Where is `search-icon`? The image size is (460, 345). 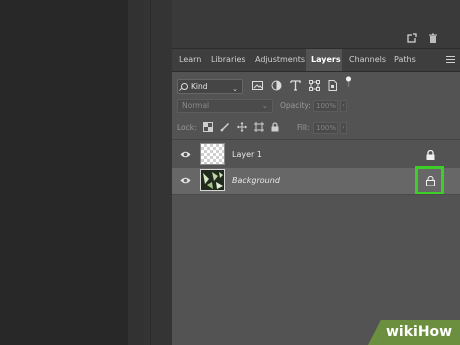 search-icon is located at coordinates (184, 86).